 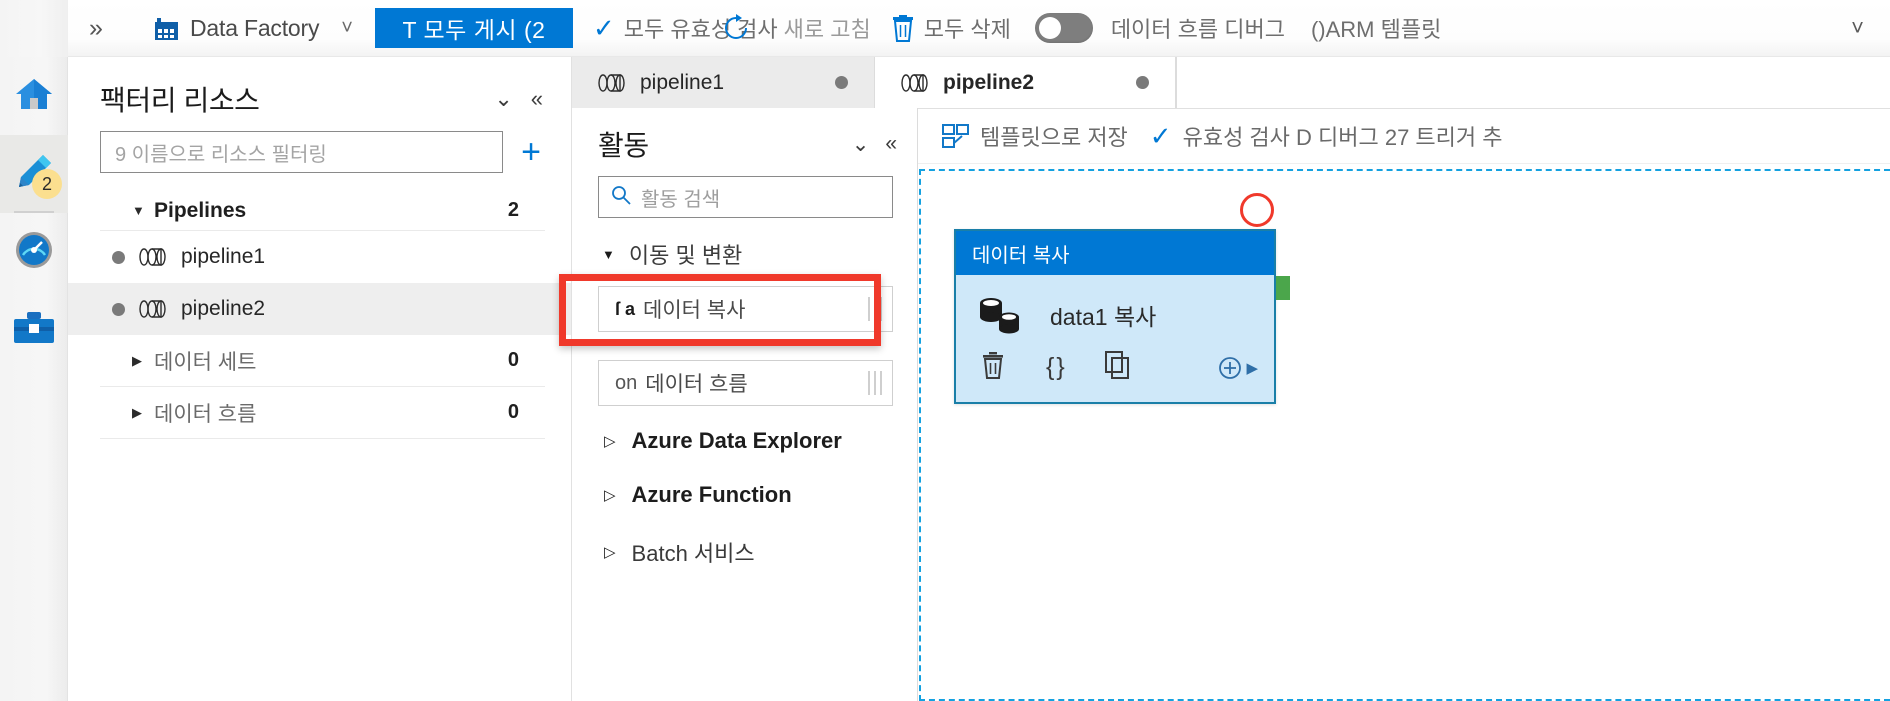 I want to click on rail-item-home, so click(x=34, y=96).